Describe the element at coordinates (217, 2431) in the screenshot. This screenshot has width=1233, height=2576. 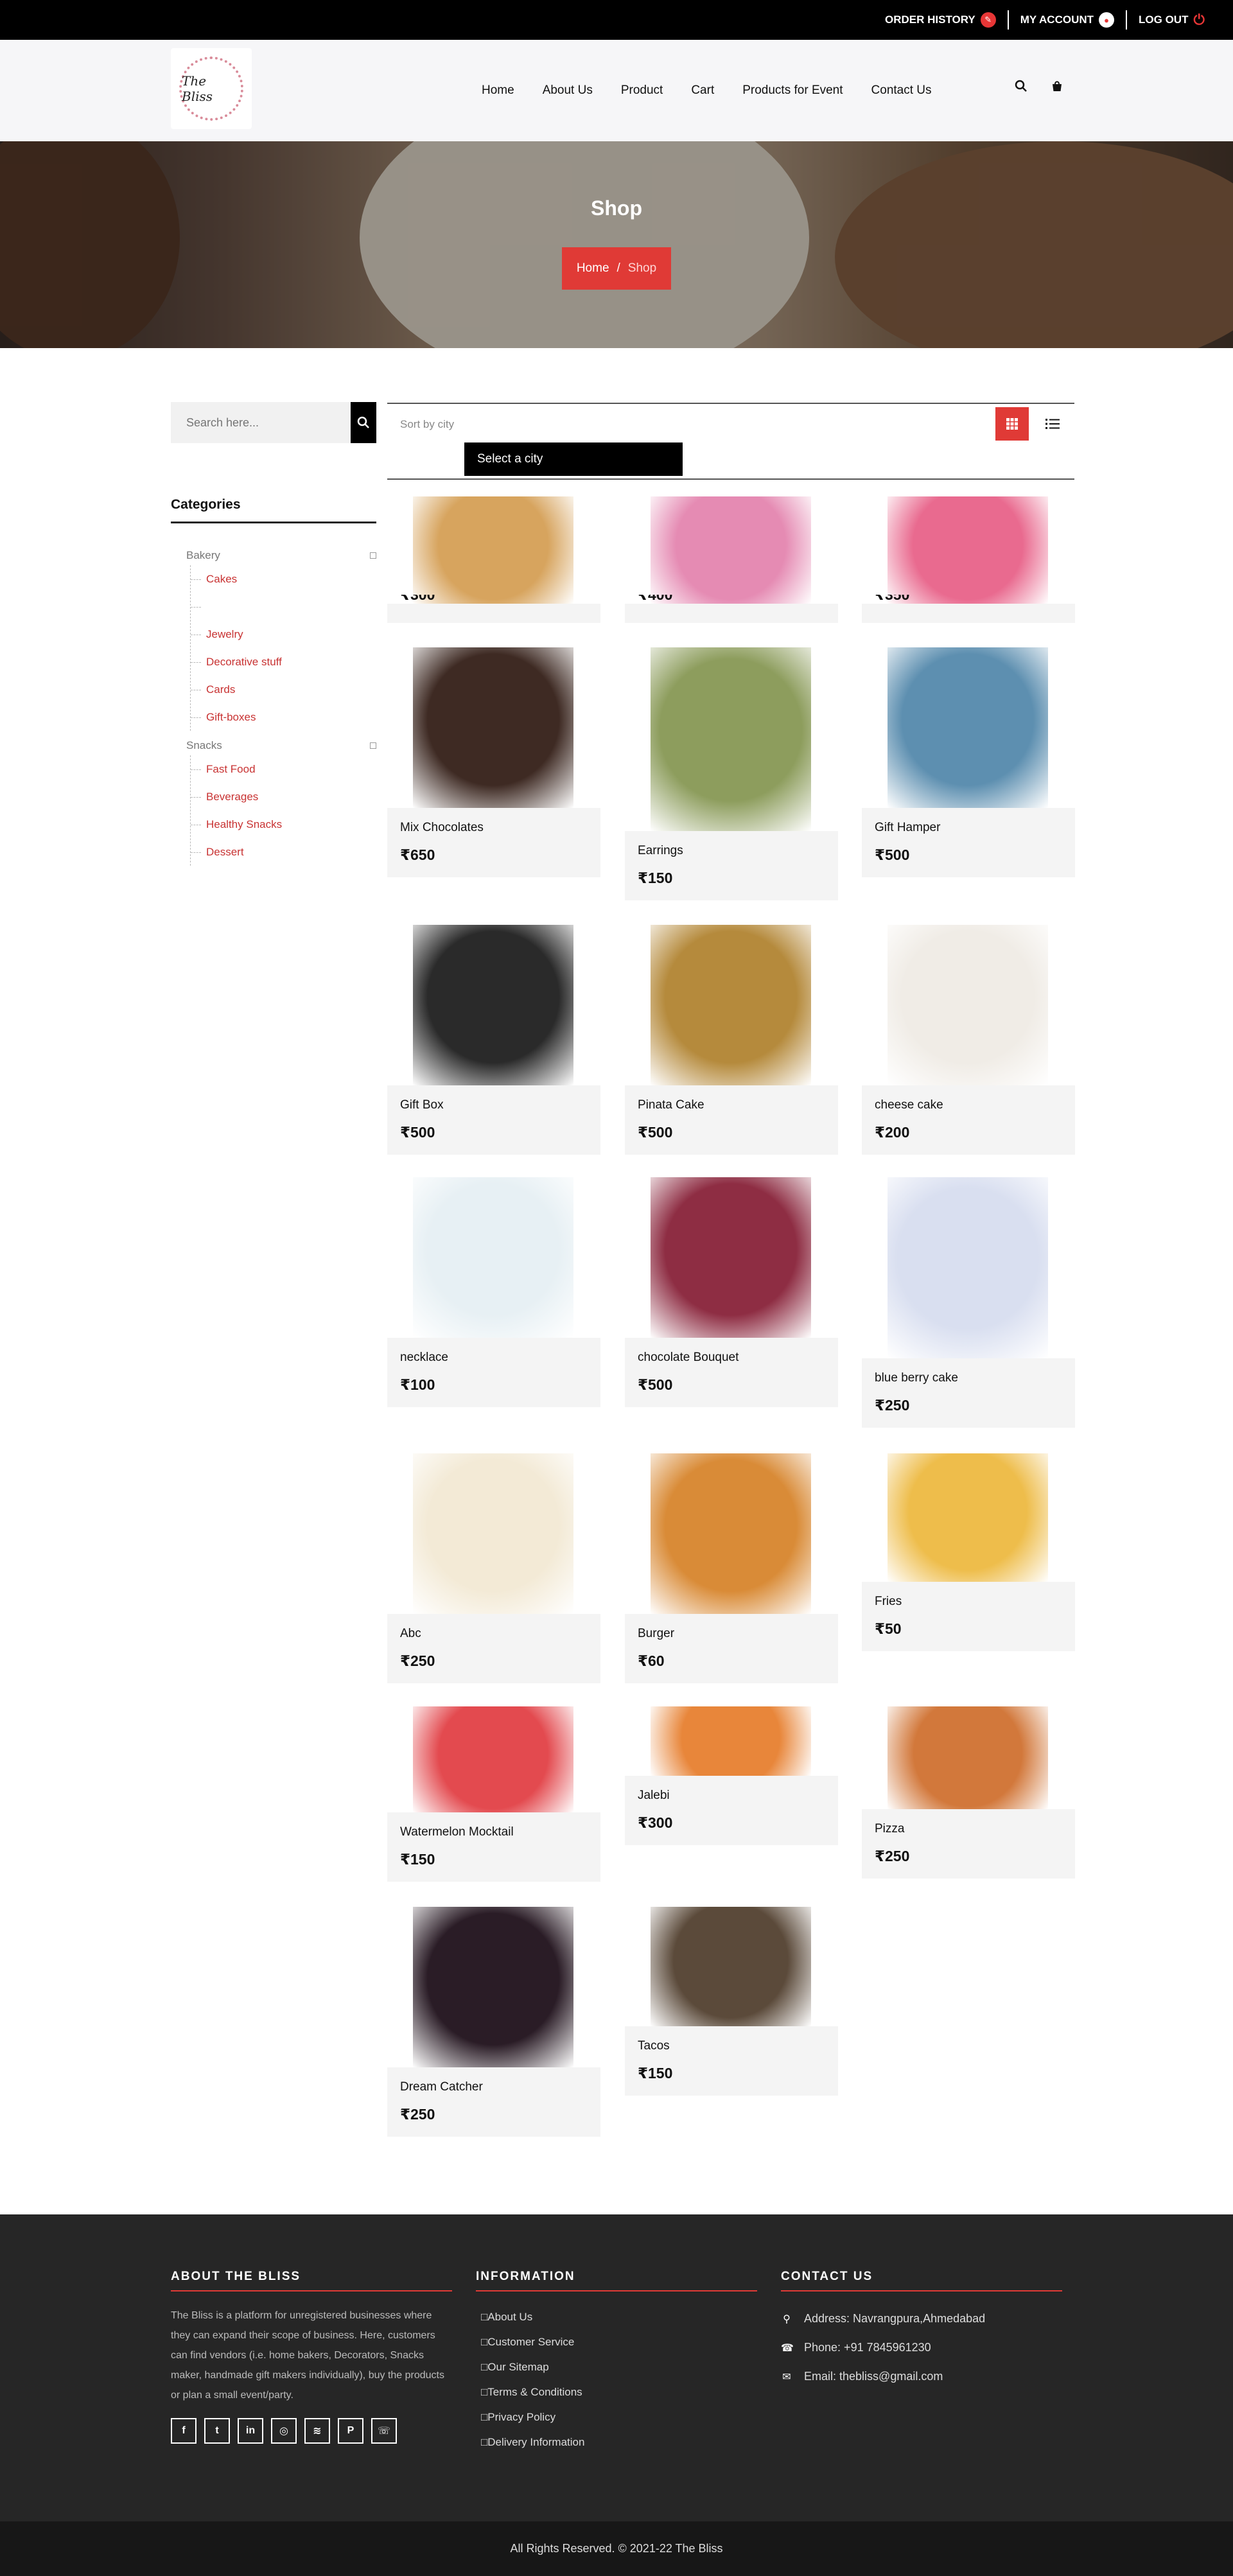
I see `twitter-icon: t` at that location.